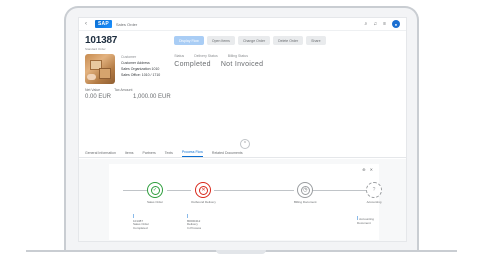  Describe the element at coordinates (375, 24) in the screenshot. I see `notification-icon: ♫` at that location.